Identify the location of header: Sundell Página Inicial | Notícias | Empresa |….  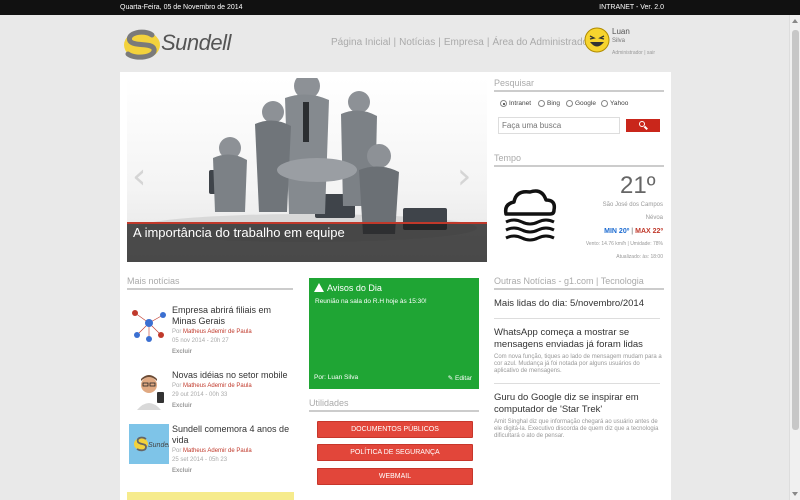
(394, 43).